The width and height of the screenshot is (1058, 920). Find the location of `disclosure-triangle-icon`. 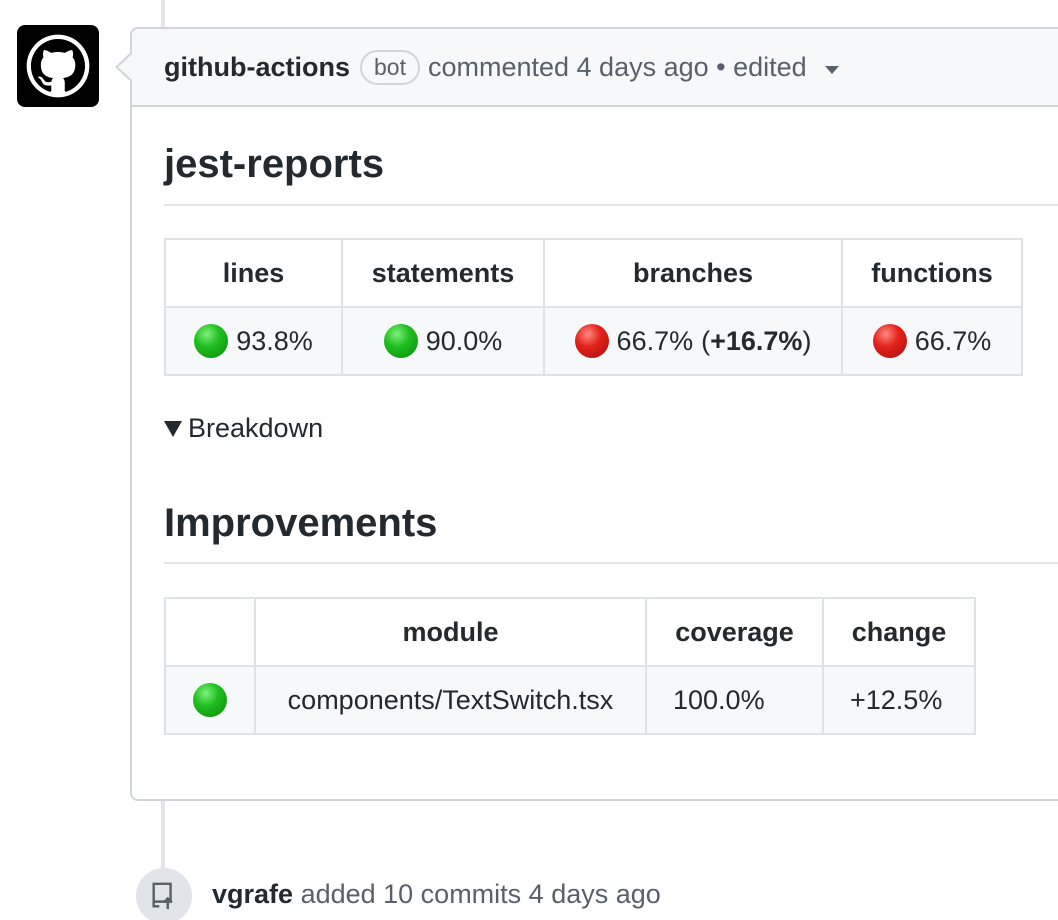

disclosure-triangle-icon is located at coordinates (173, 428).